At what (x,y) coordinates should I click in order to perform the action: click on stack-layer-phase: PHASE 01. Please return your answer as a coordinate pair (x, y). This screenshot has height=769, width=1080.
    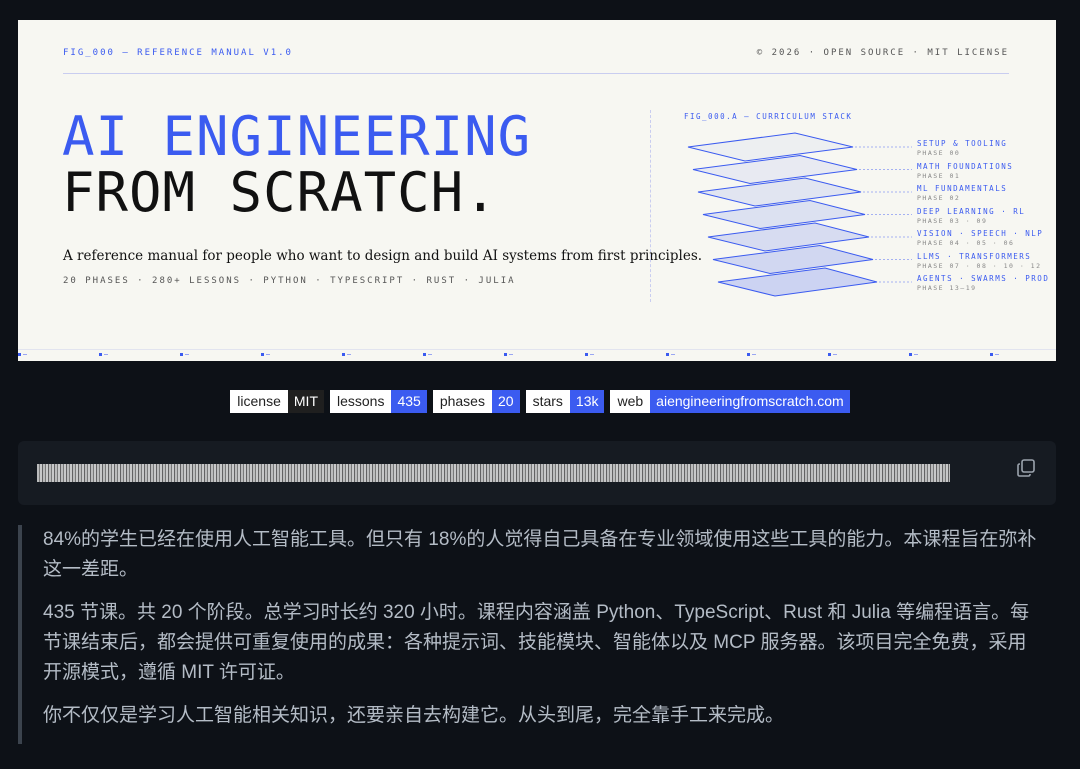
    Looking at the image, I should click on (939, 175).